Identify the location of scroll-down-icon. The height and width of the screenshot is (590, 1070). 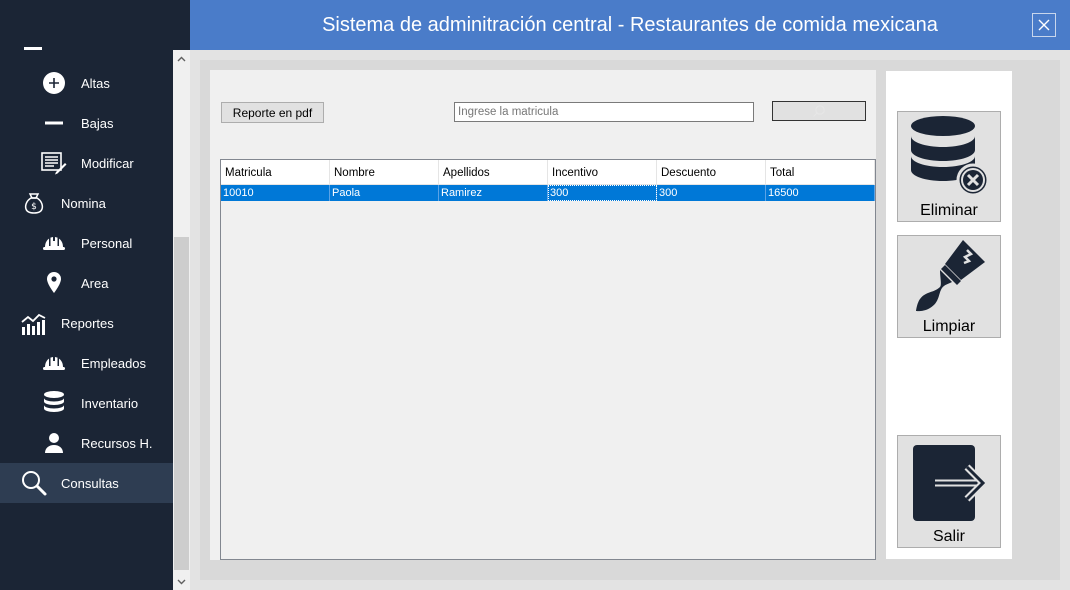
(181, 581).